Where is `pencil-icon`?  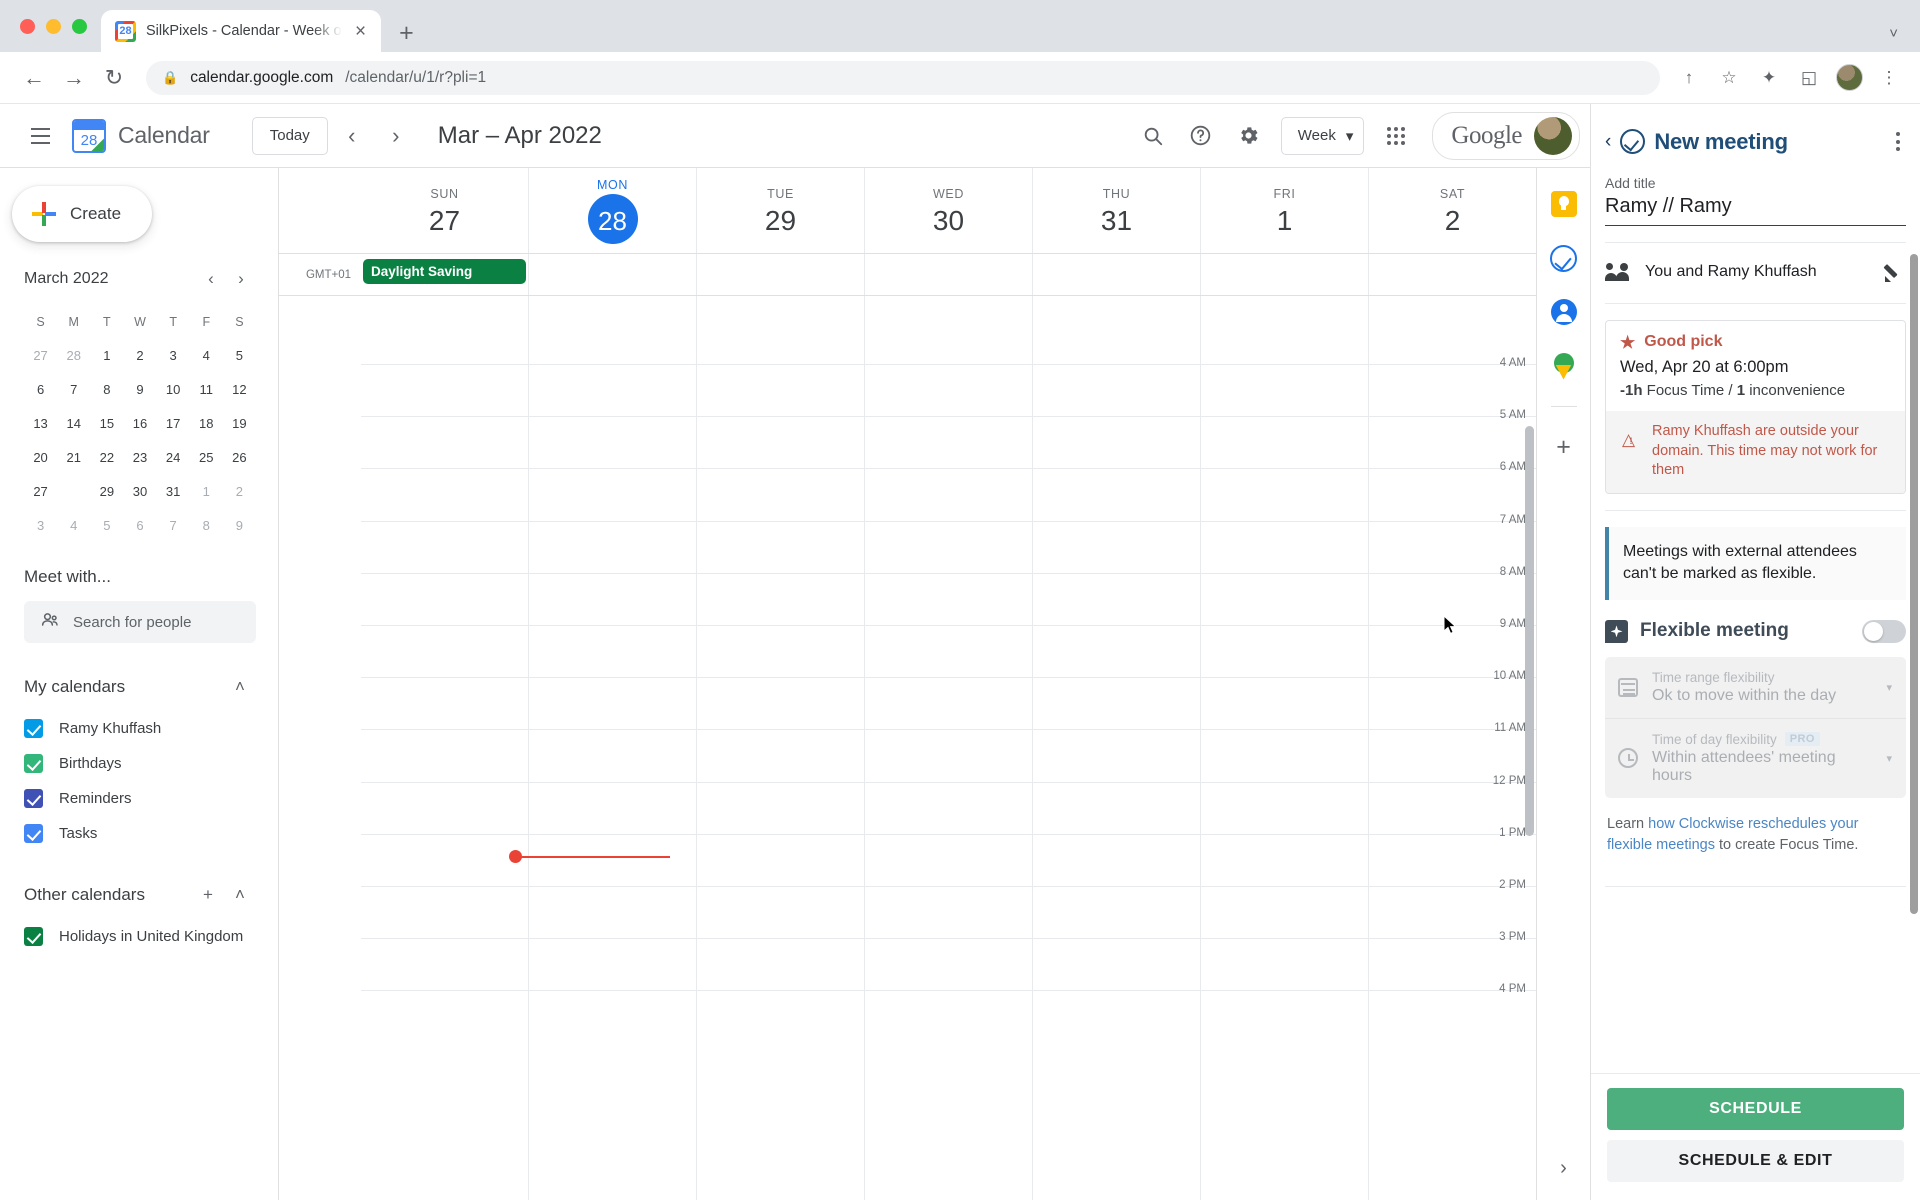 pencil-icon is located at coordinates (1895, 272).